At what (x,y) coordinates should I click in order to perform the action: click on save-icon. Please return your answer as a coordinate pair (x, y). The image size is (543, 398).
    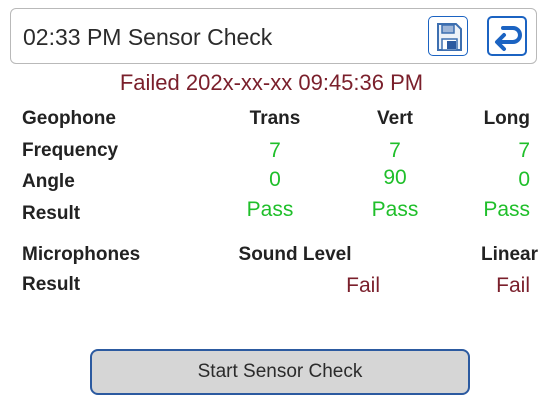
    Looking at the image, I should click on (449, 37).